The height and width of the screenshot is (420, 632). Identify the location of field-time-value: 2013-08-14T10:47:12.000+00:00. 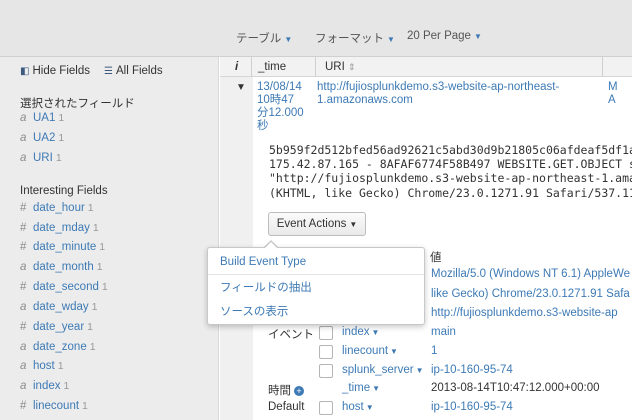
(515, 388).